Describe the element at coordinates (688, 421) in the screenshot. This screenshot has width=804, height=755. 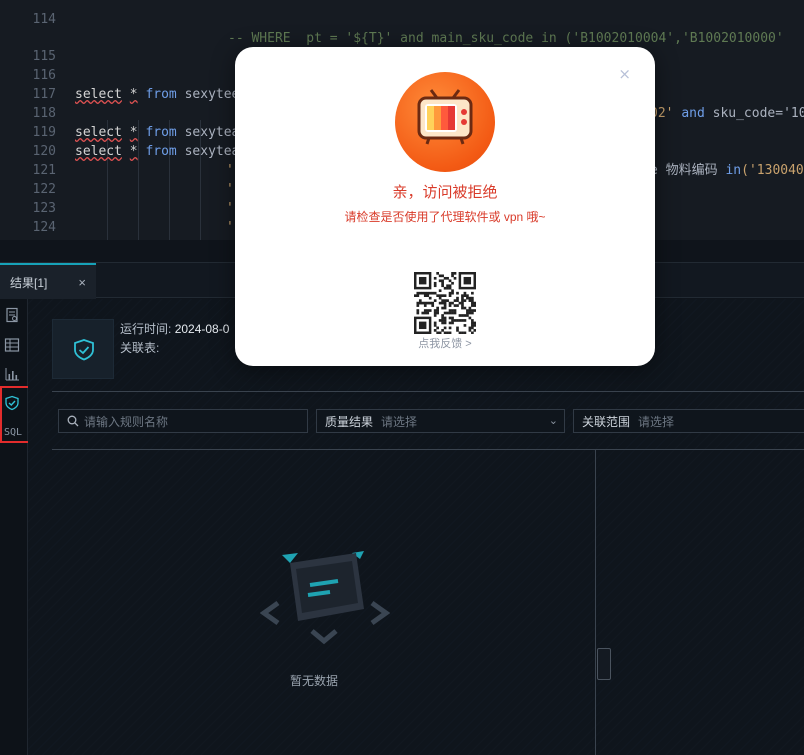
I see `related-scope-select: 关联范围 请选择` at that location.